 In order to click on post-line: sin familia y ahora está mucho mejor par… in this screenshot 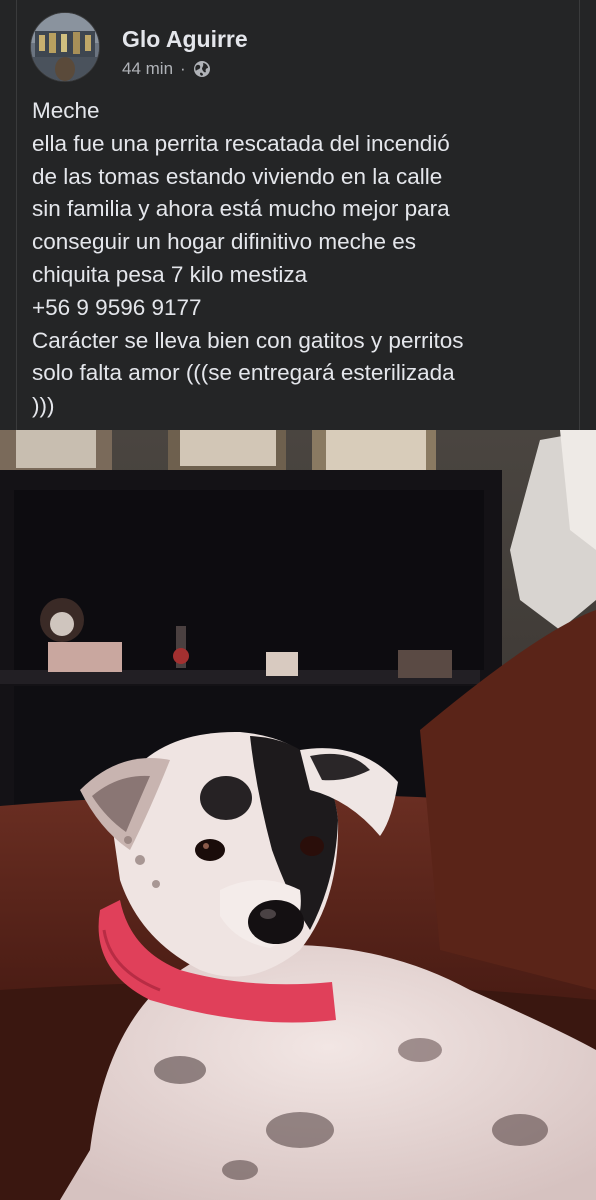, I will do `click(241, 209)`.